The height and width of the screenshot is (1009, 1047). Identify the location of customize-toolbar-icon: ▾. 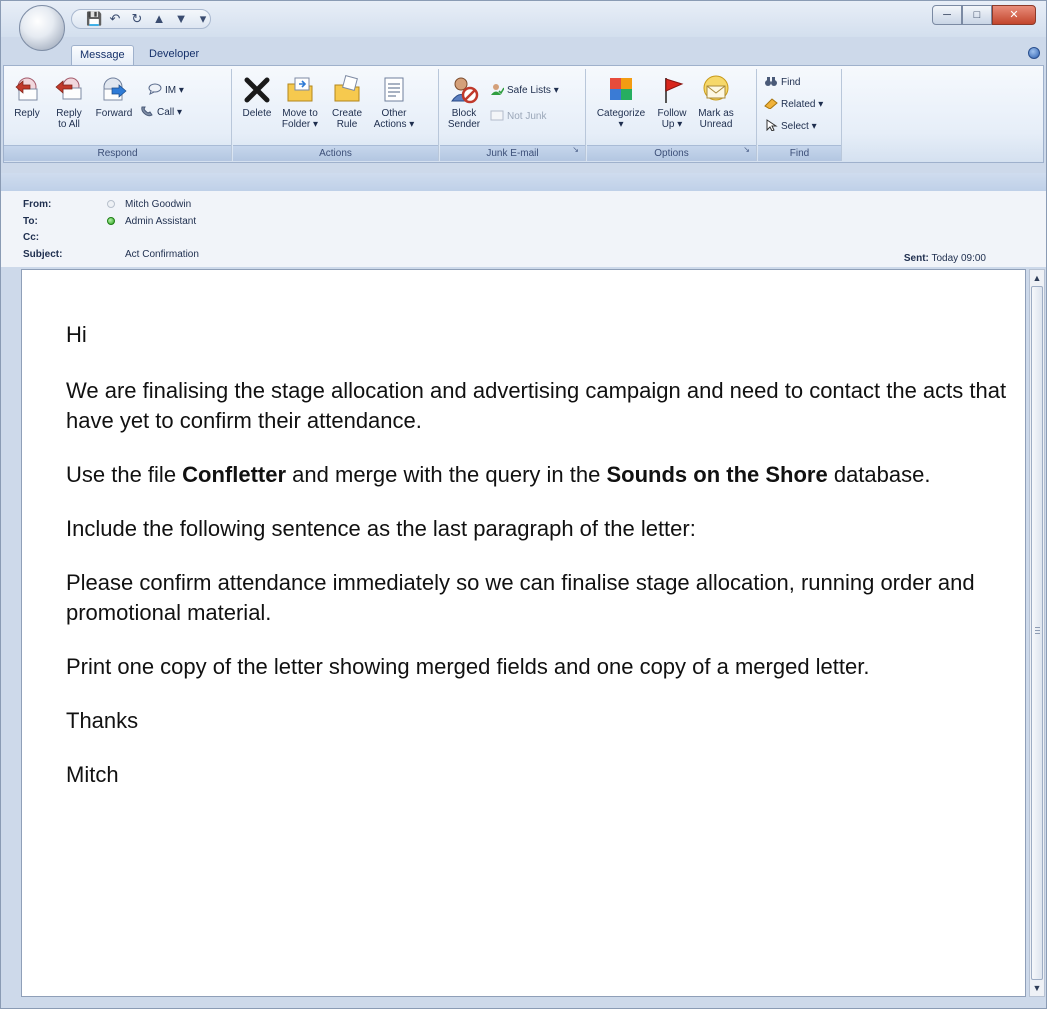
(203, 19).